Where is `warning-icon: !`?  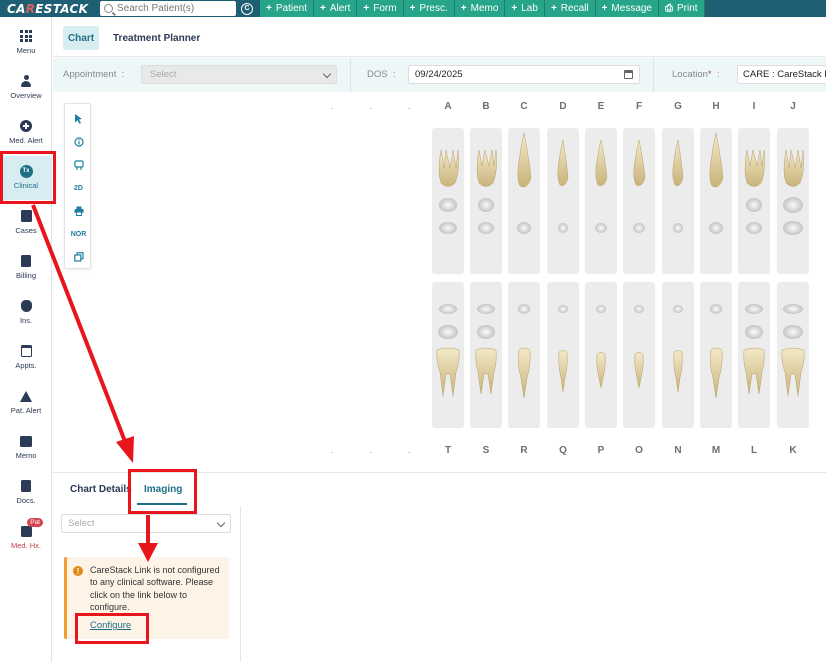 warning-icon: ! is located at coordinates (78, 571).